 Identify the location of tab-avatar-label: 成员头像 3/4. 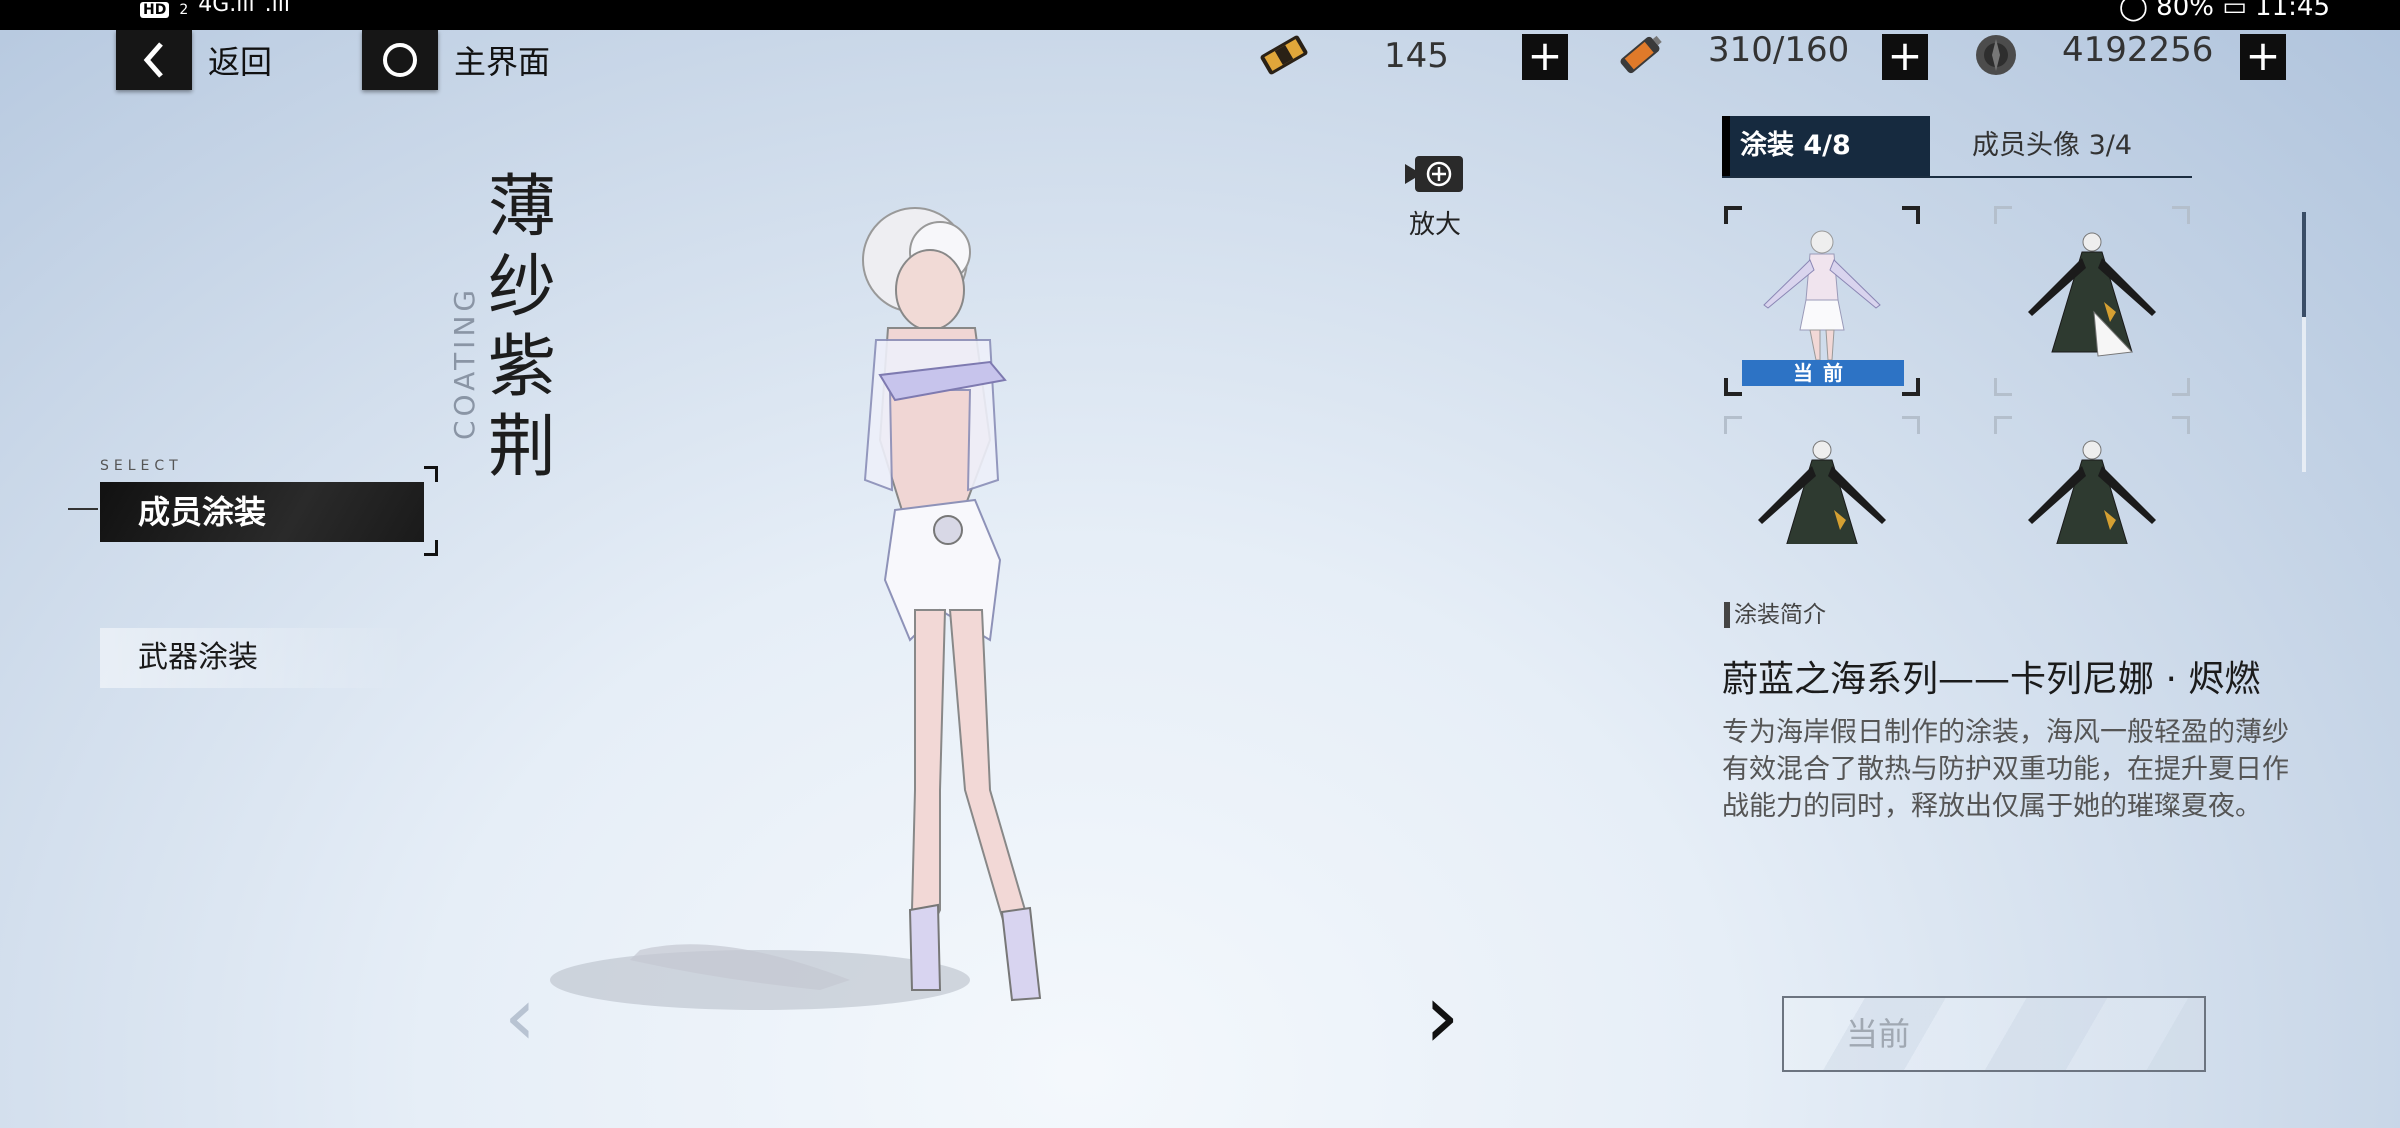
(2052, 145).